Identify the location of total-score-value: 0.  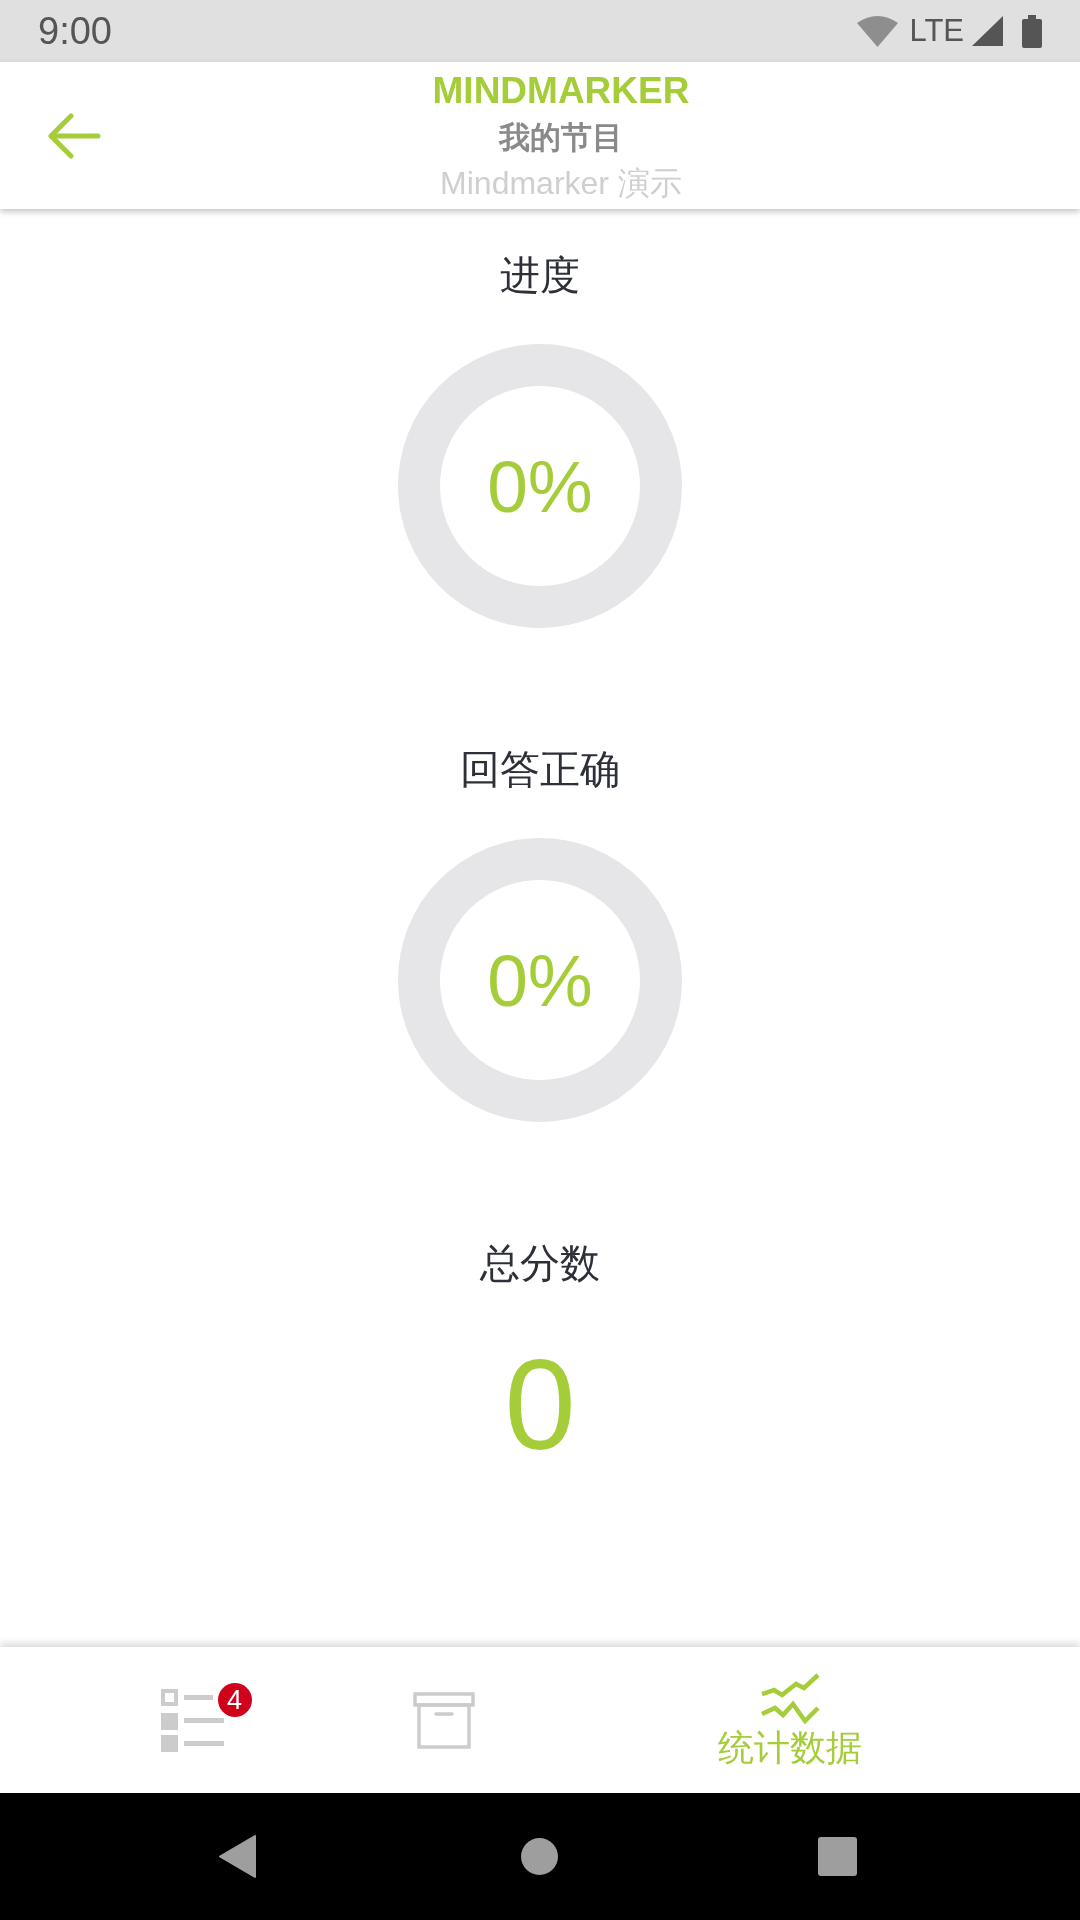
(540, 1405).